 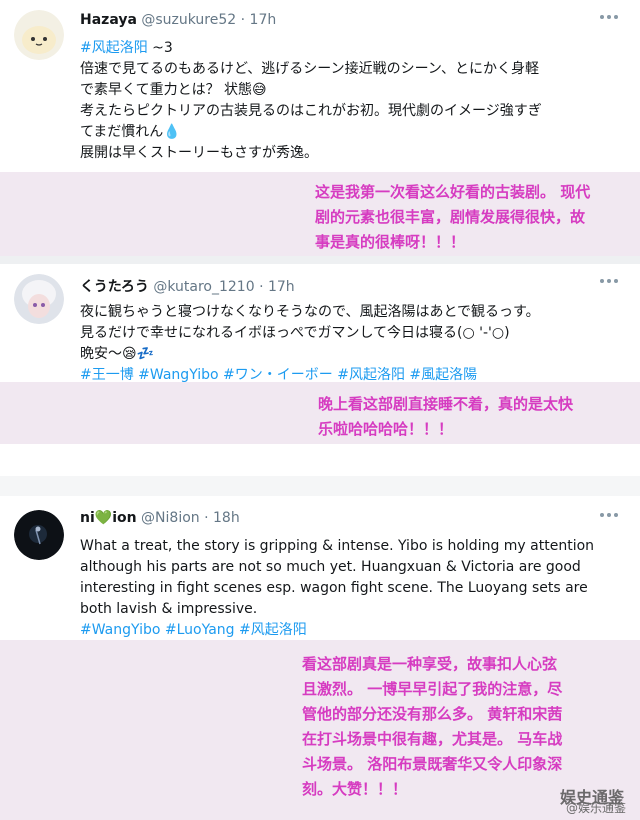 What do you see at coordinates (108, 518) in the screenshot?
I see `author-name: ni💚ion` at bounding box center [108, 518].